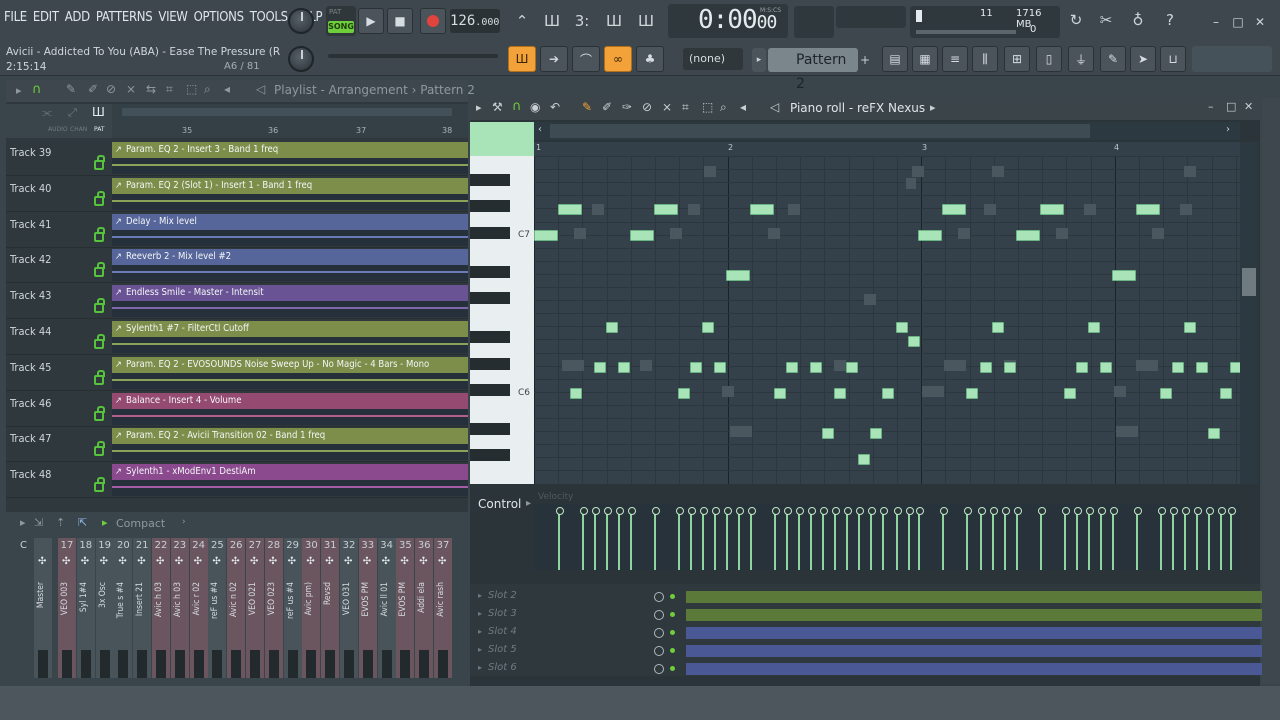 The height and width of the screenshot is (720, 1280). Describe the element at coordinates (290, 257) in the screenshot. I see `automation-clip: Reeverb 2 - Mix level #2` at that location.